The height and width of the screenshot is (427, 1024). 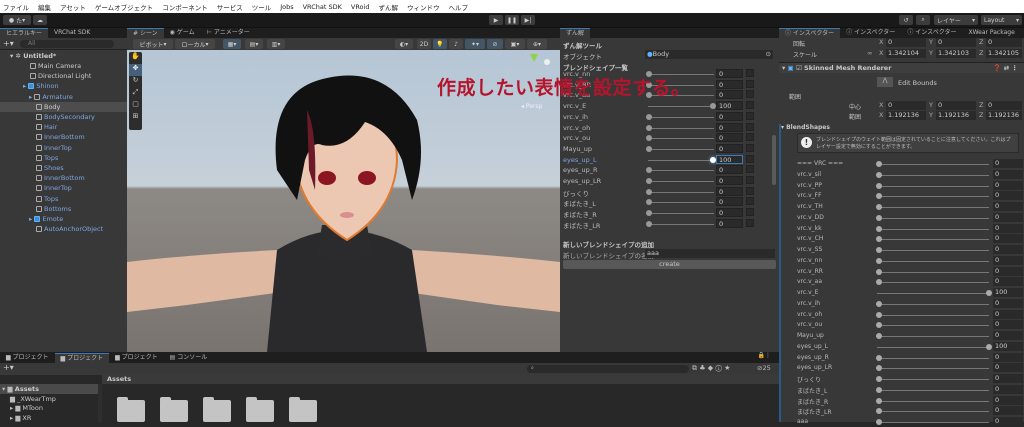 What do you see at coordinates (63, 199) in the screenshot?
I see `hierarchy-item: Tops` at bounding box center [63, 199].